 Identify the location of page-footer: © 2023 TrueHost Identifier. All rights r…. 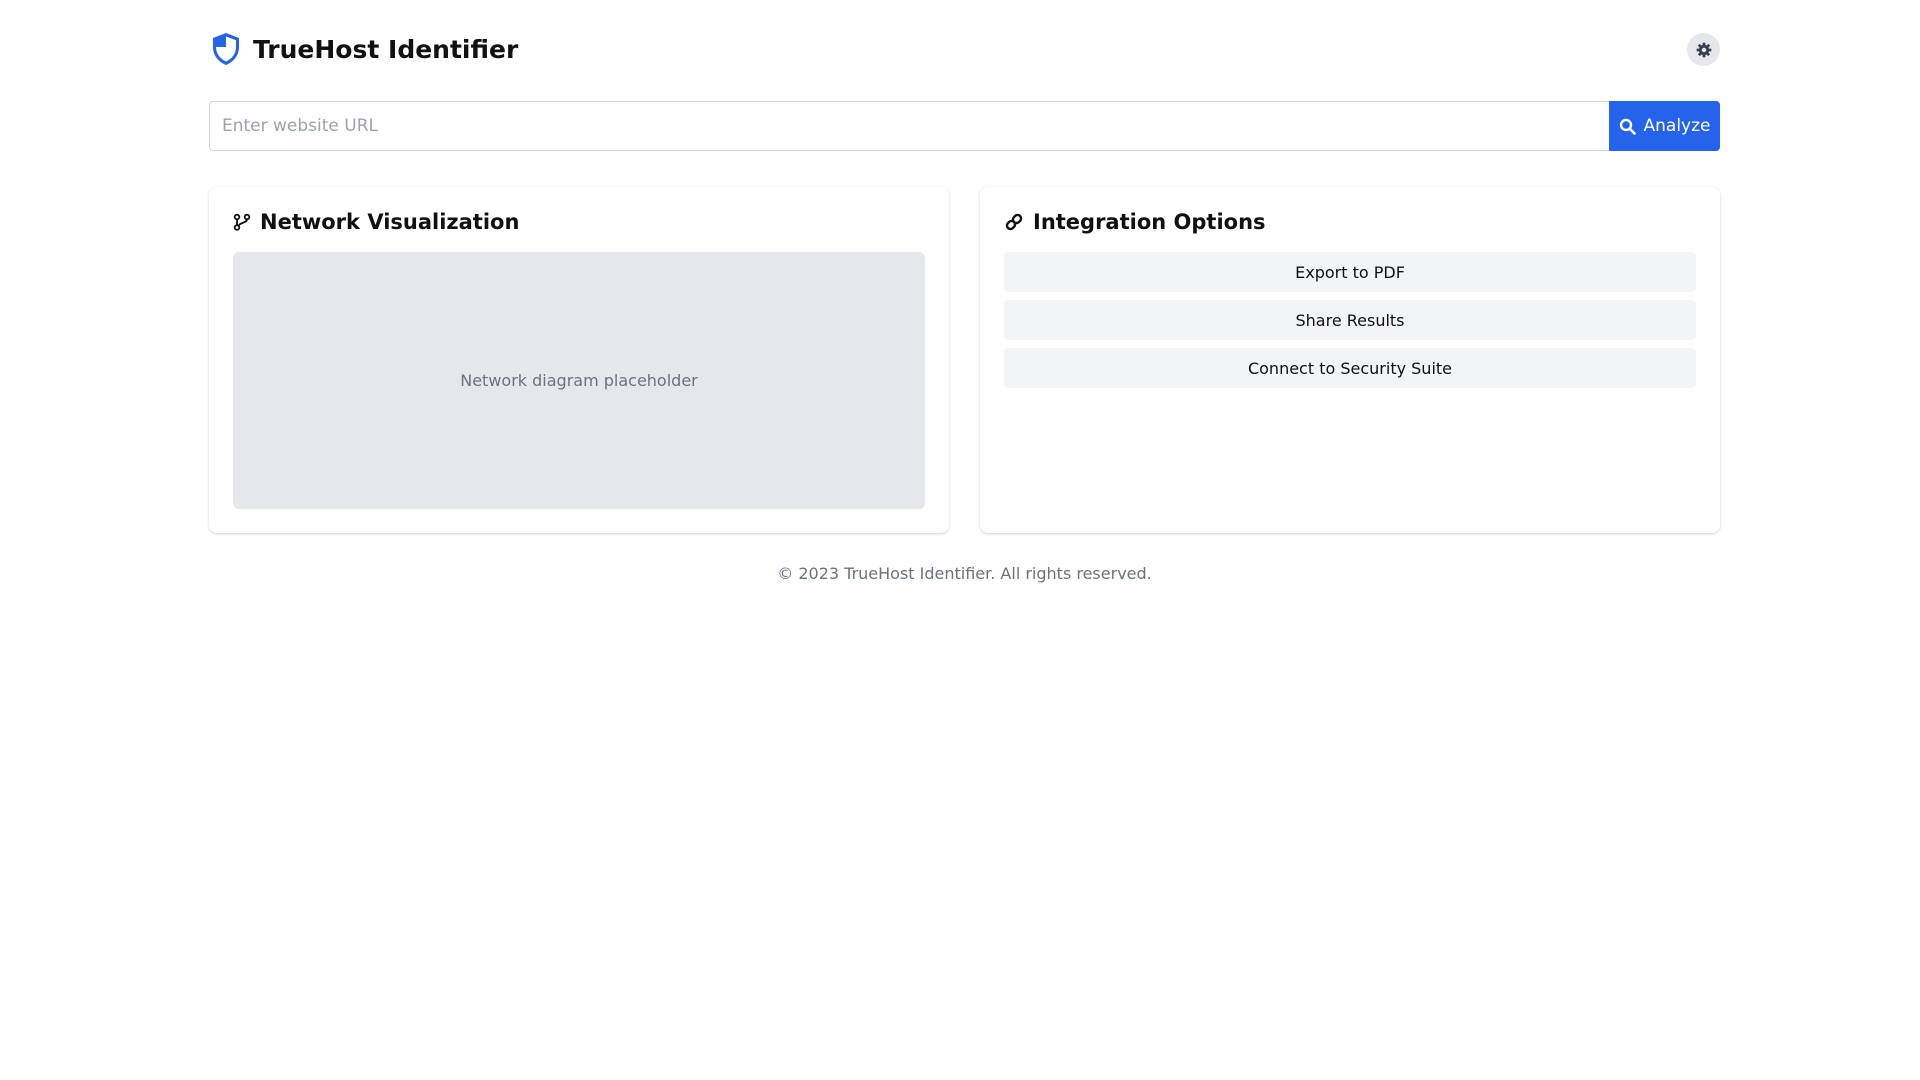
(964, 573).